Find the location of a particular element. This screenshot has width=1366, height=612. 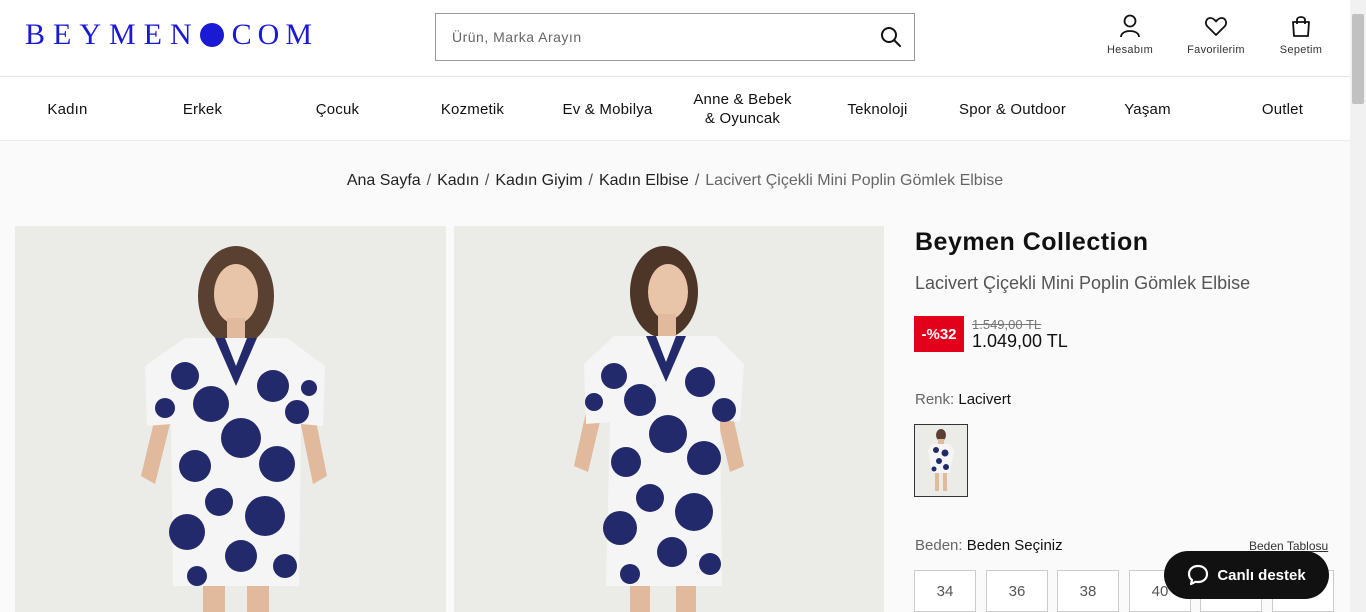

size-label: Beden: Beden Seçiniz is located at coordinates (989, 545).